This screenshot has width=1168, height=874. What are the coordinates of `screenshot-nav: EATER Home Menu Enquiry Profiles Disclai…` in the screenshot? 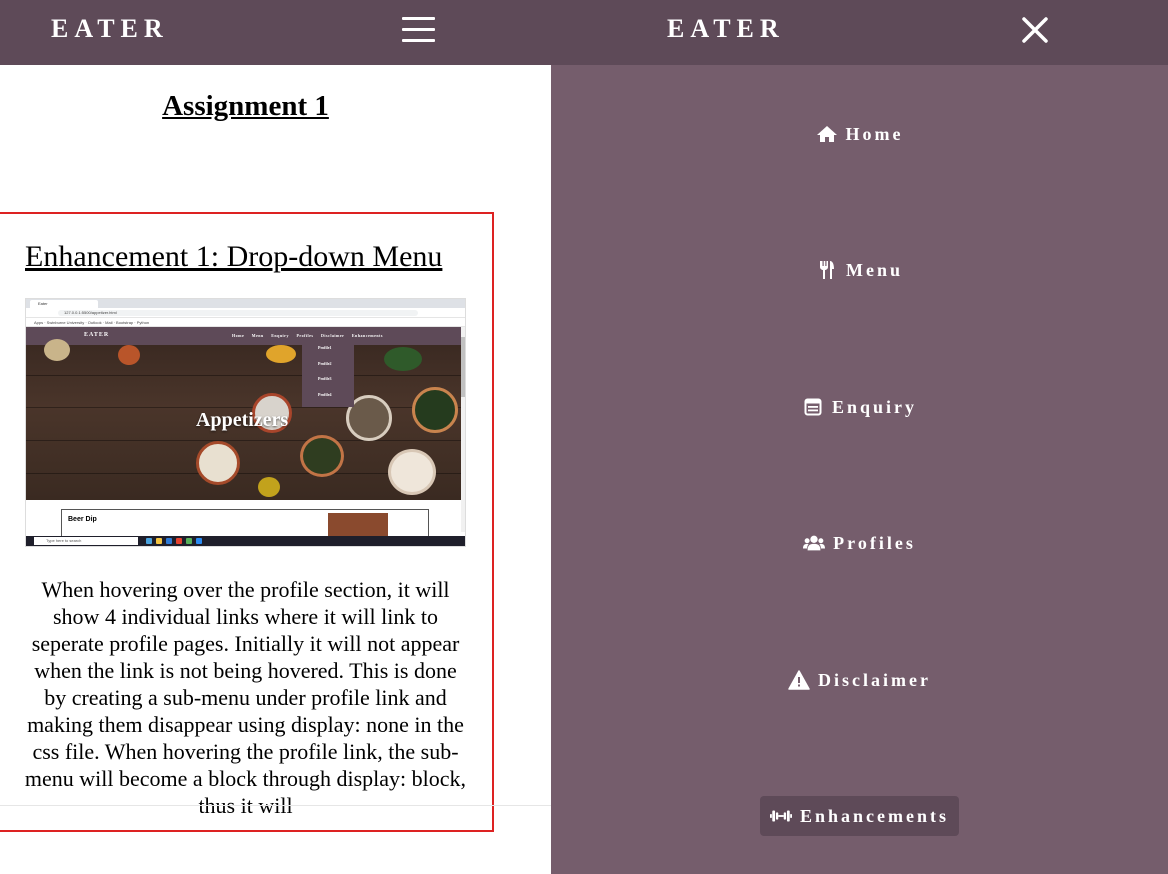 It's located at (245, 336).